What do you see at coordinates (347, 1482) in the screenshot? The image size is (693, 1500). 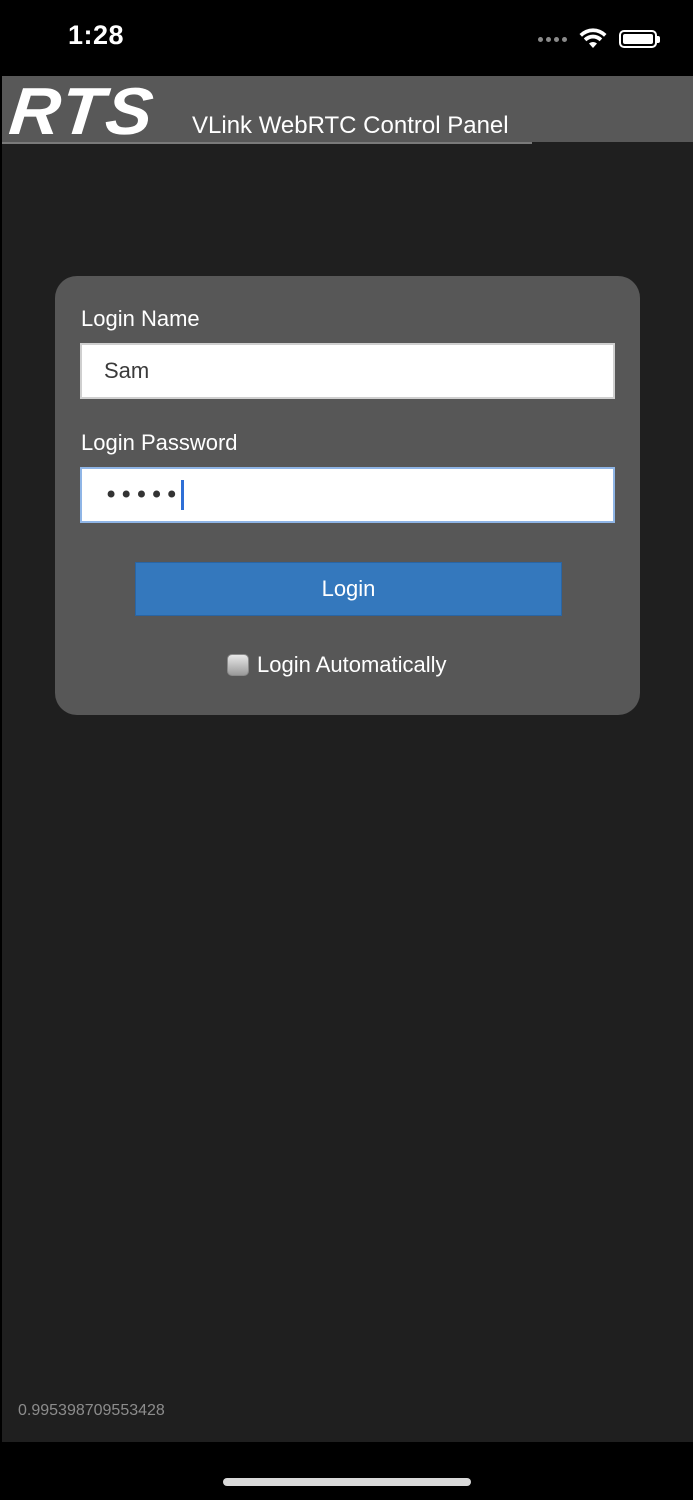 I see `home-indicator` at bounding box center [347, 1482].